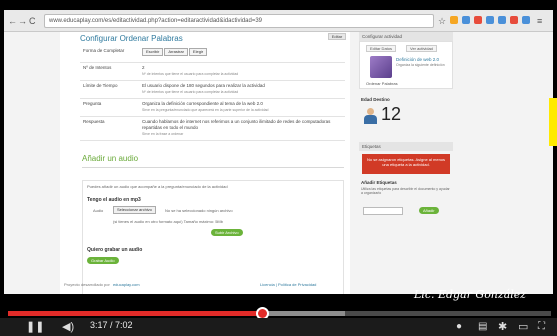 The height and width of the screenshot is (336, 557). What do you see at coordinates (406, 146) in the screenshot?
I see `tags-header: Etiquetas` at bounding box center [406, 146].